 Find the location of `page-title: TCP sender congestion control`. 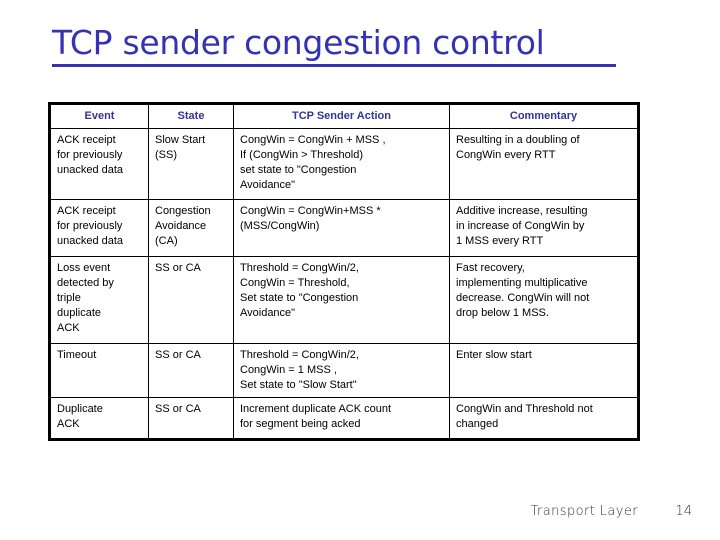

page-title: TCP sender congestion control is located at coordinates (334, 45).